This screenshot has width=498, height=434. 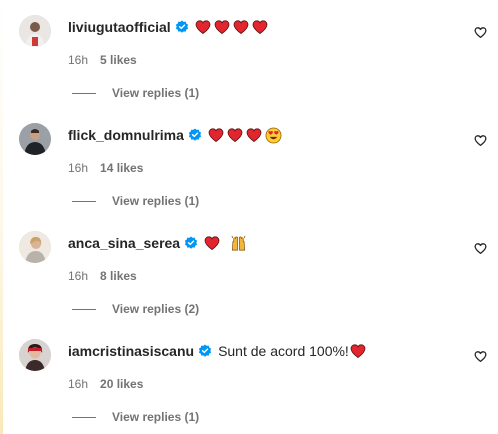 I want to click on username: liviugutaofficial, so click(x=119, y=27).